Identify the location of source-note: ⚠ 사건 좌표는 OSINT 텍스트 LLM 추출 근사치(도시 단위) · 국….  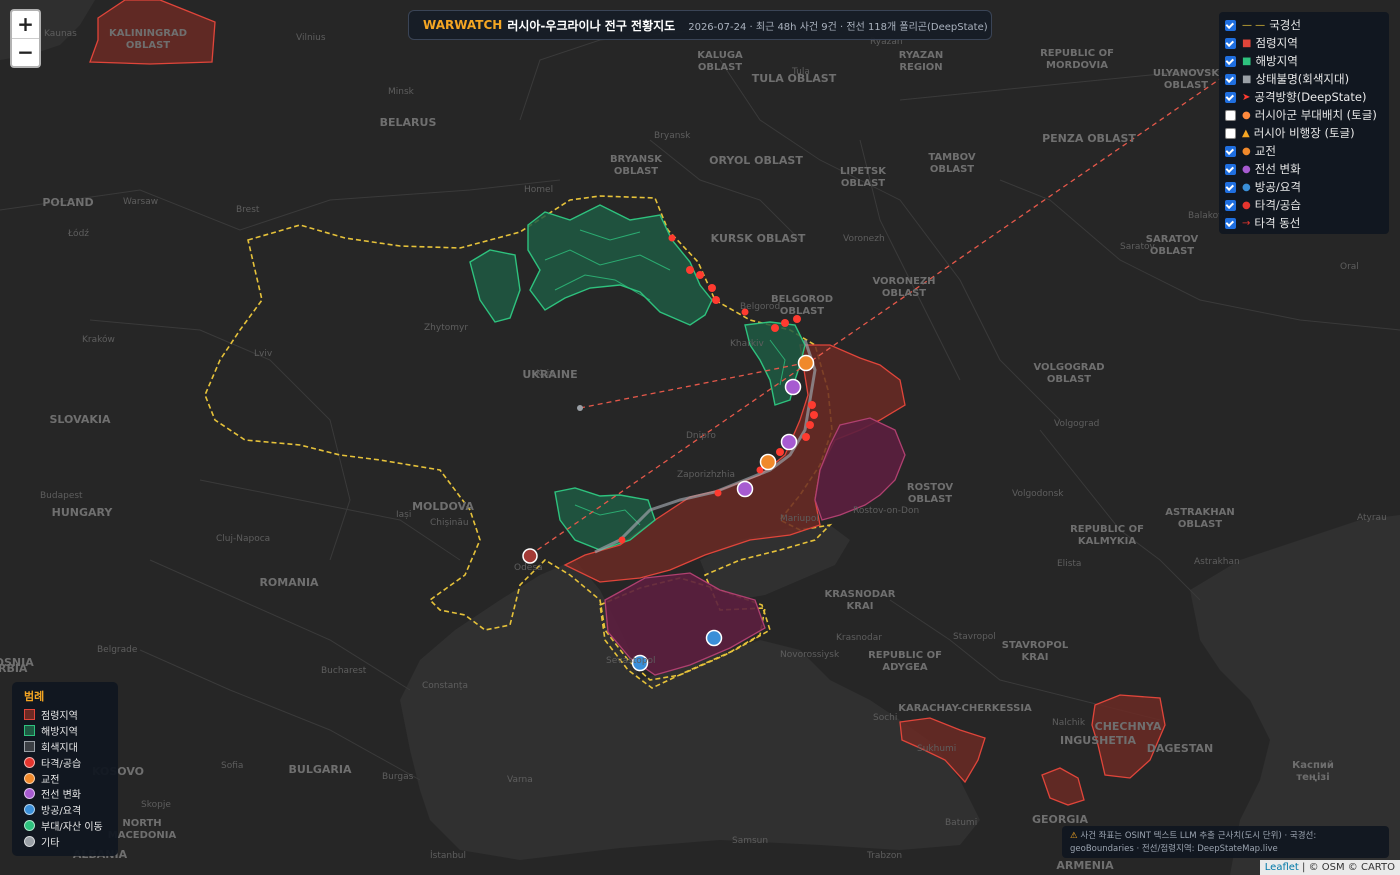
(1225, 842).